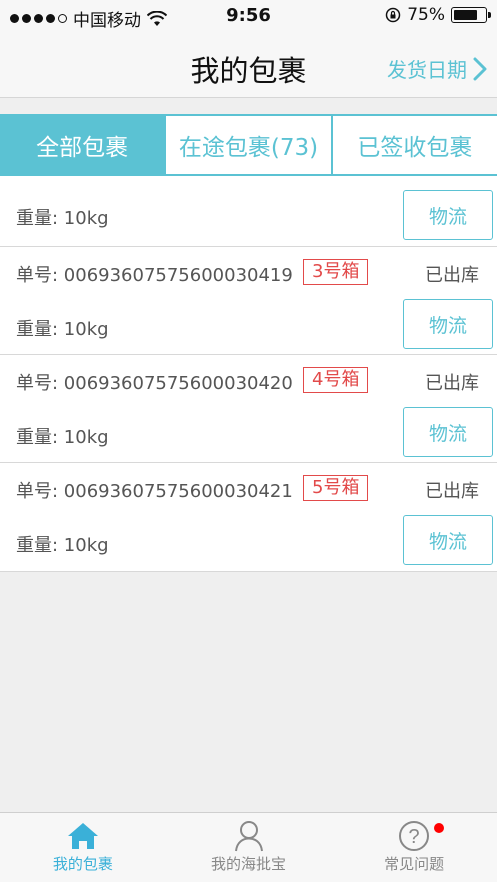 The image size is (497, 882). What do you see at coordinates (427, 70) in the screenshot?
I see `ship-date-label: 发货日期` at bounding box center [427, 70].